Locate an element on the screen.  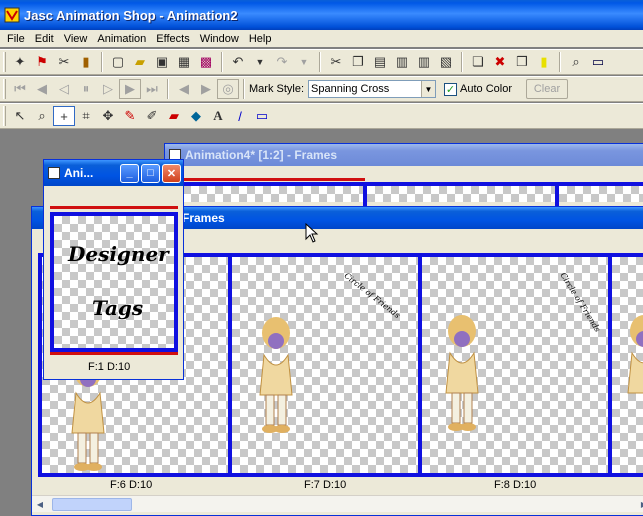
eraser-icon: ▰ is located at coordinates (174, 116).